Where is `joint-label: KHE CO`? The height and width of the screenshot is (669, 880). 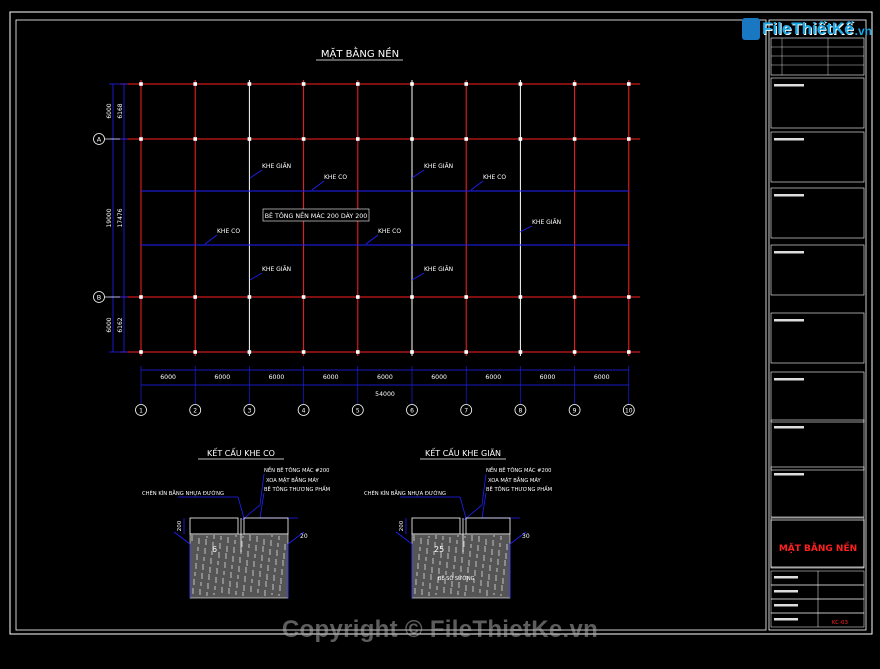
joint-label: KHE CO is located at coordinates (335, 177).